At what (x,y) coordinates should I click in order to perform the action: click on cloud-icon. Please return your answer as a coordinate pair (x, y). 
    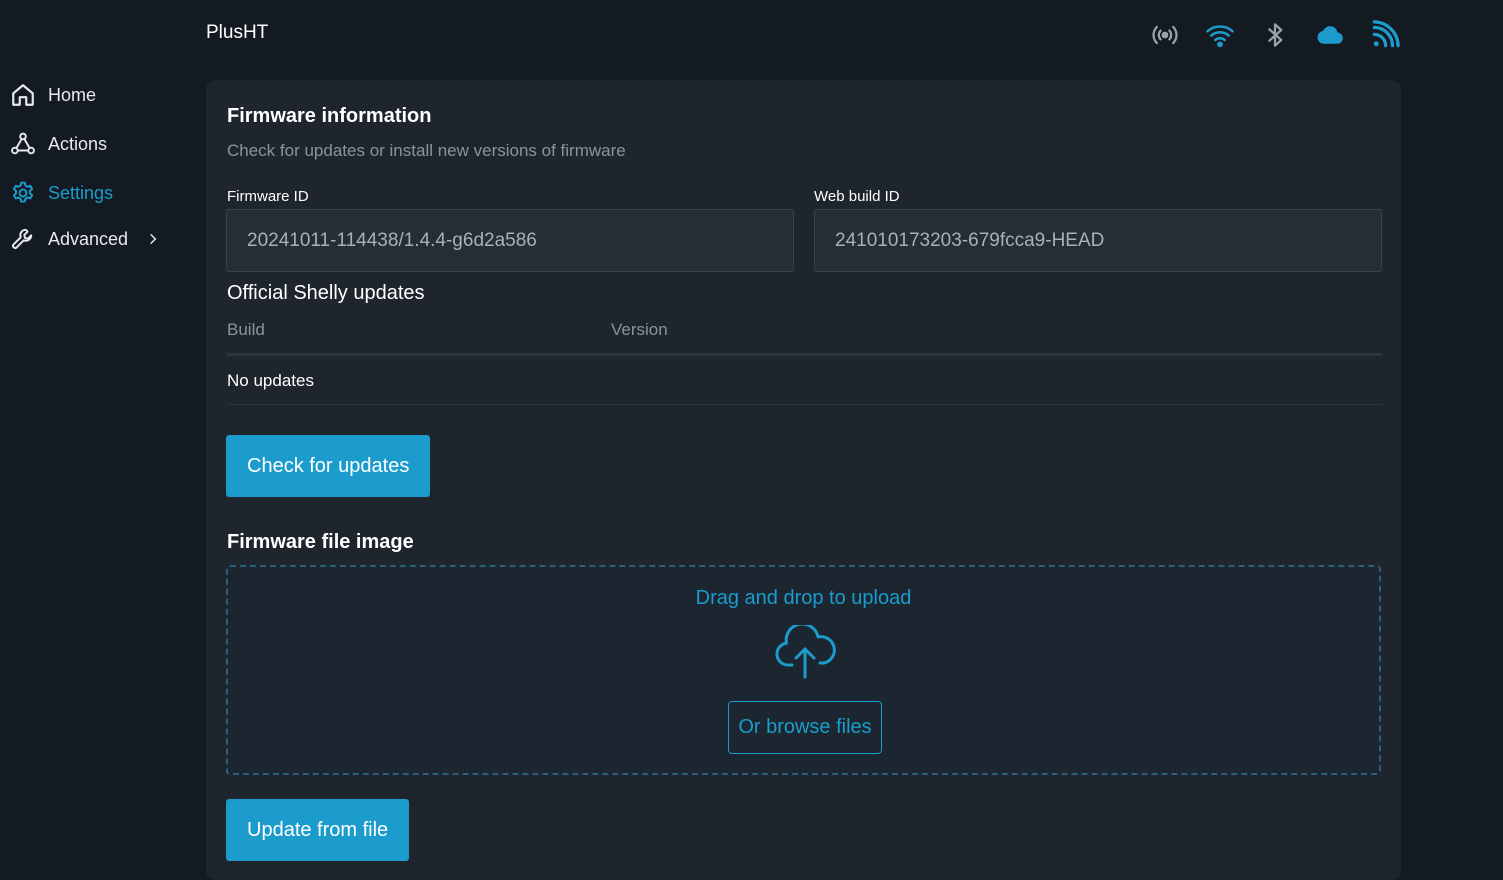
    Looking at the image, I should click on (1329, 34).